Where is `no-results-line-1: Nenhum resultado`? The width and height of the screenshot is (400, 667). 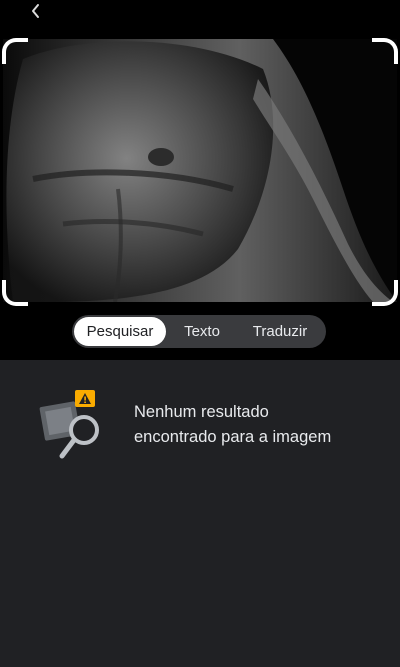
no-results-line-1: Nenhum resultado is located at coordinates (201, 412).